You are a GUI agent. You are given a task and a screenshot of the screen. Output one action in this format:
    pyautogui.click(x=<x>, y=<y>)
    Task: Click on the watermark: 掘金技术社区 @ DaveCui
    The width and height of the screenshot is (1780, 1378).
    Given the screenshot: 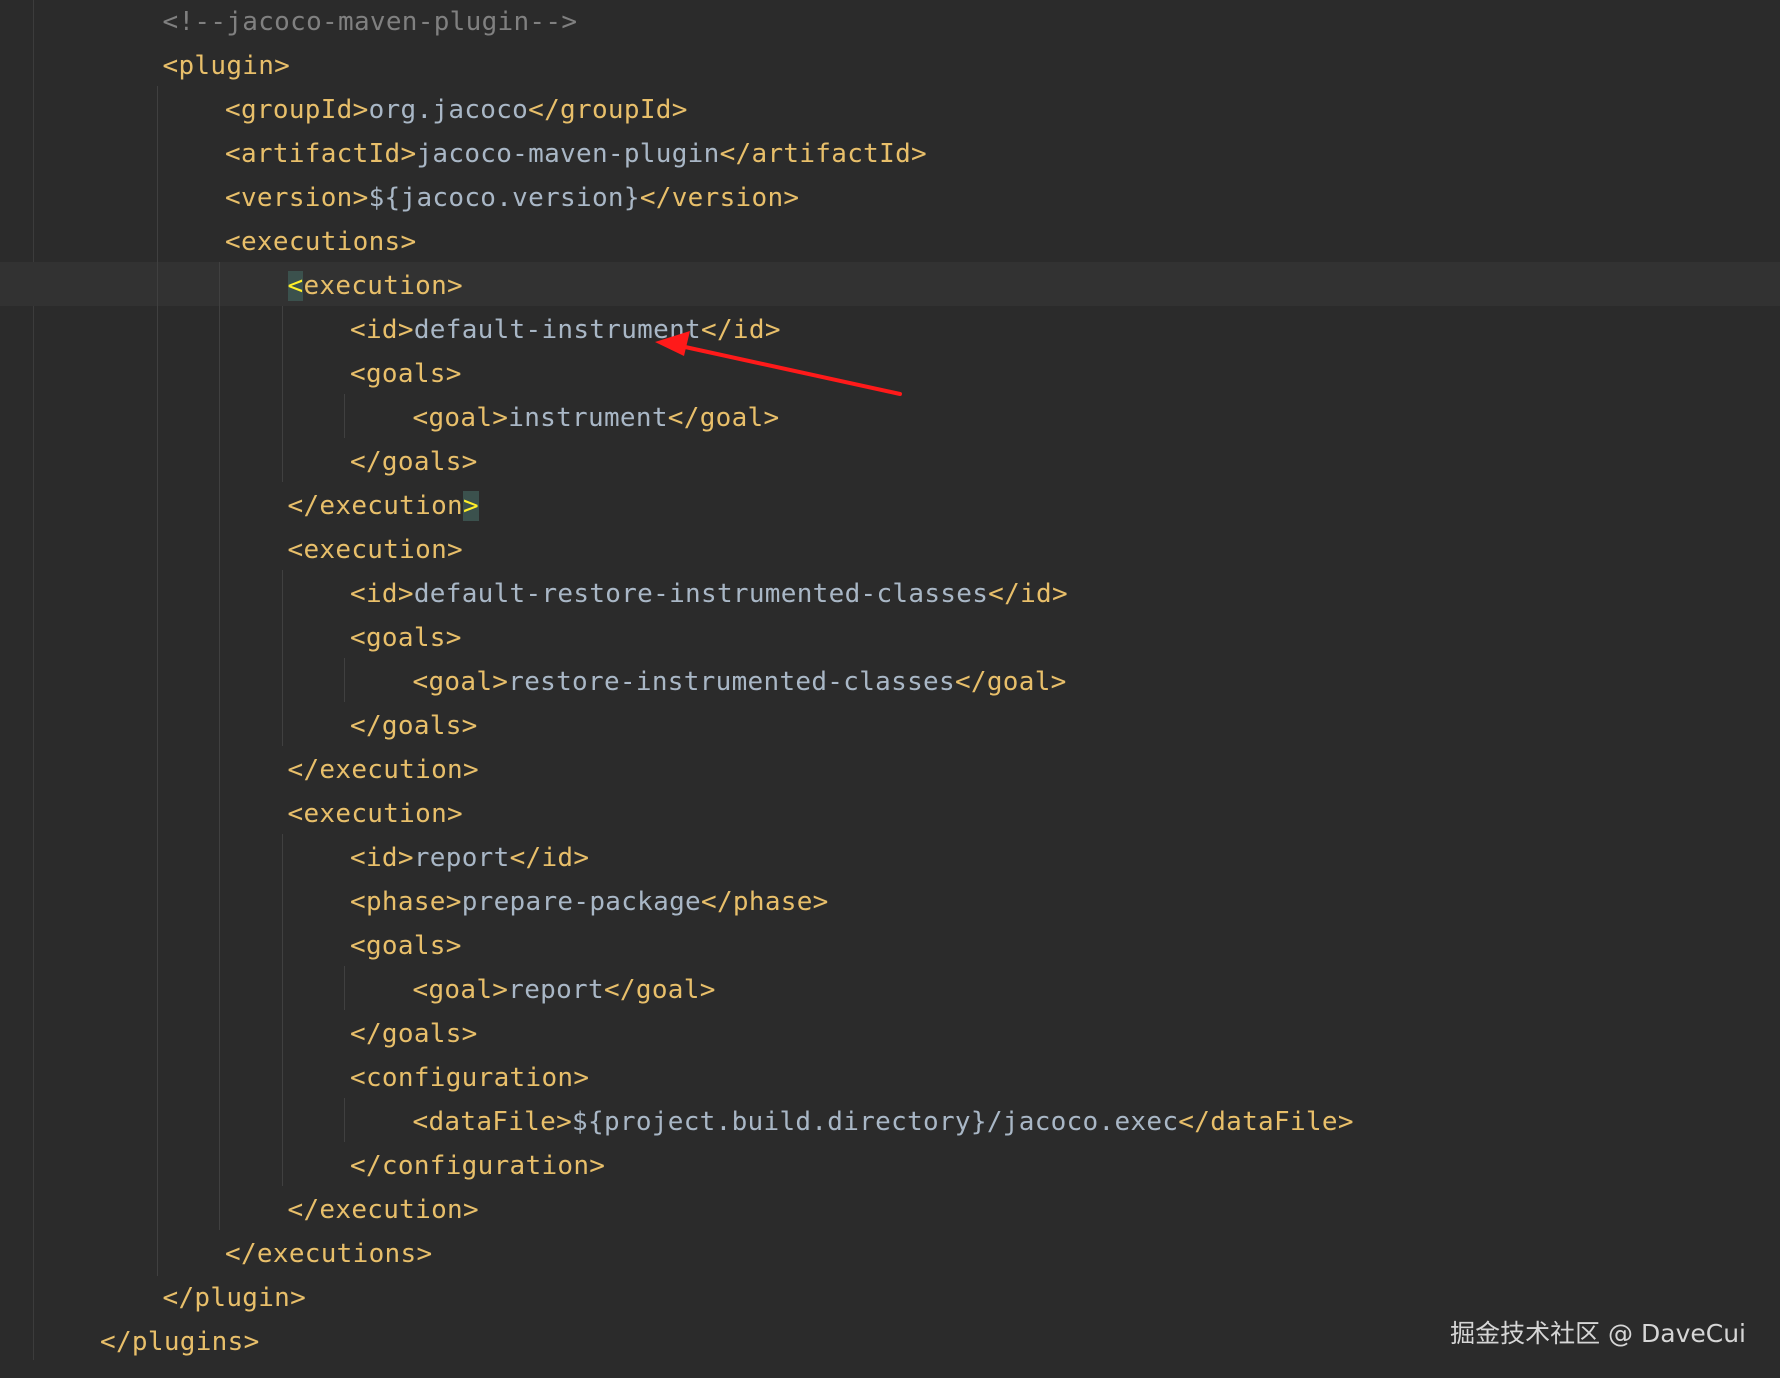 What is the action you would take?
    pyautogui.click(x=1598, y=1333)
    